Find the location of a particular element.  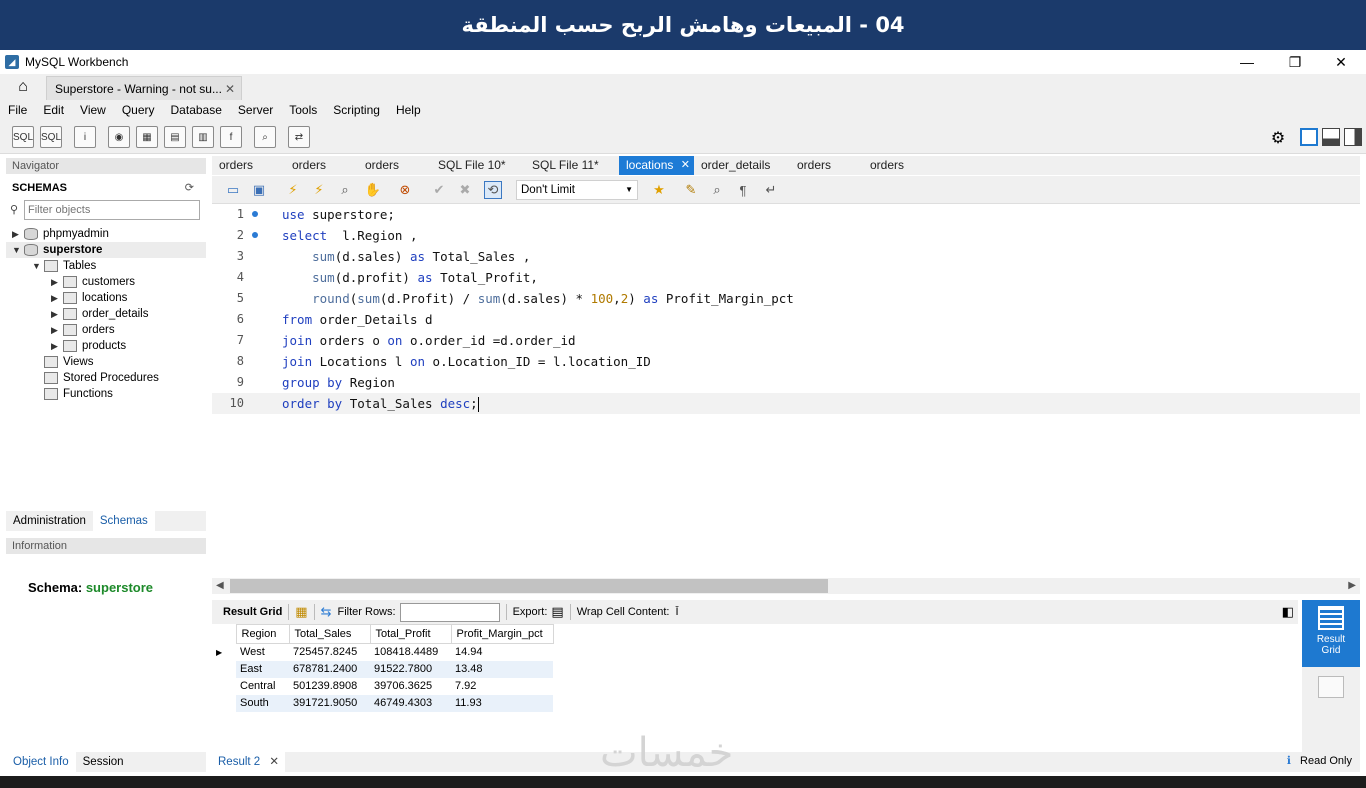

toggle-error-icon: ⊗ is located at coordinates (405, 190).